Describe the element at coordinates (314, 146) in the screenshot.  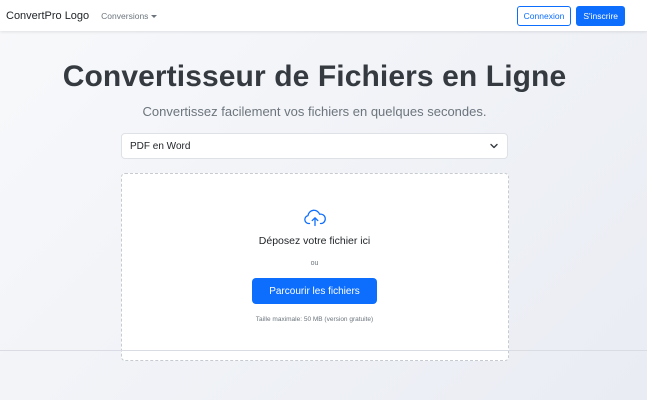
I see `conversion-type-select: PDF en Word` at that location.